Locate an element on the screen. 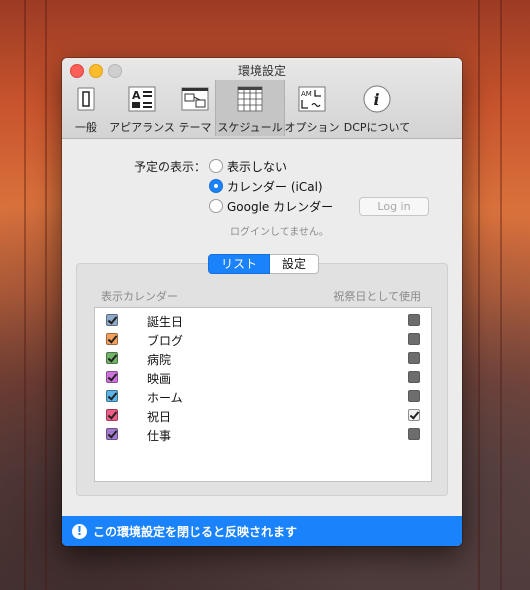 Image resolution: width=530 pixels, height=590 pixels. appearance-icon: A is located at coordinates (142, 99).